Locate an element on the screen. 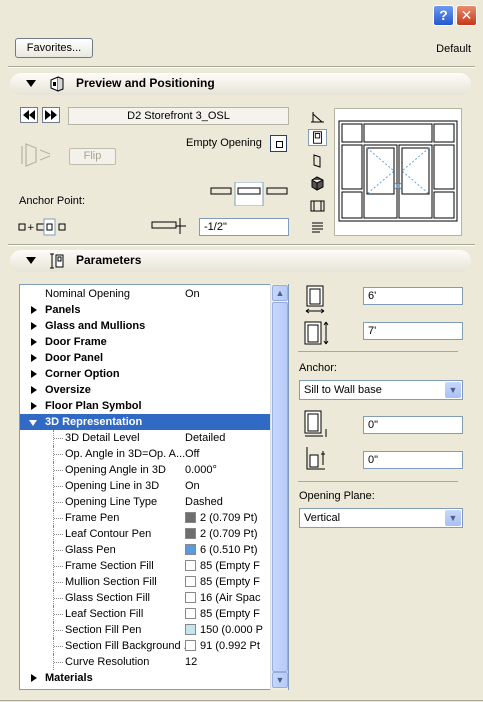 The image size is (483, 702). wall-position-selector-icon is located at coordinates (249, 194).